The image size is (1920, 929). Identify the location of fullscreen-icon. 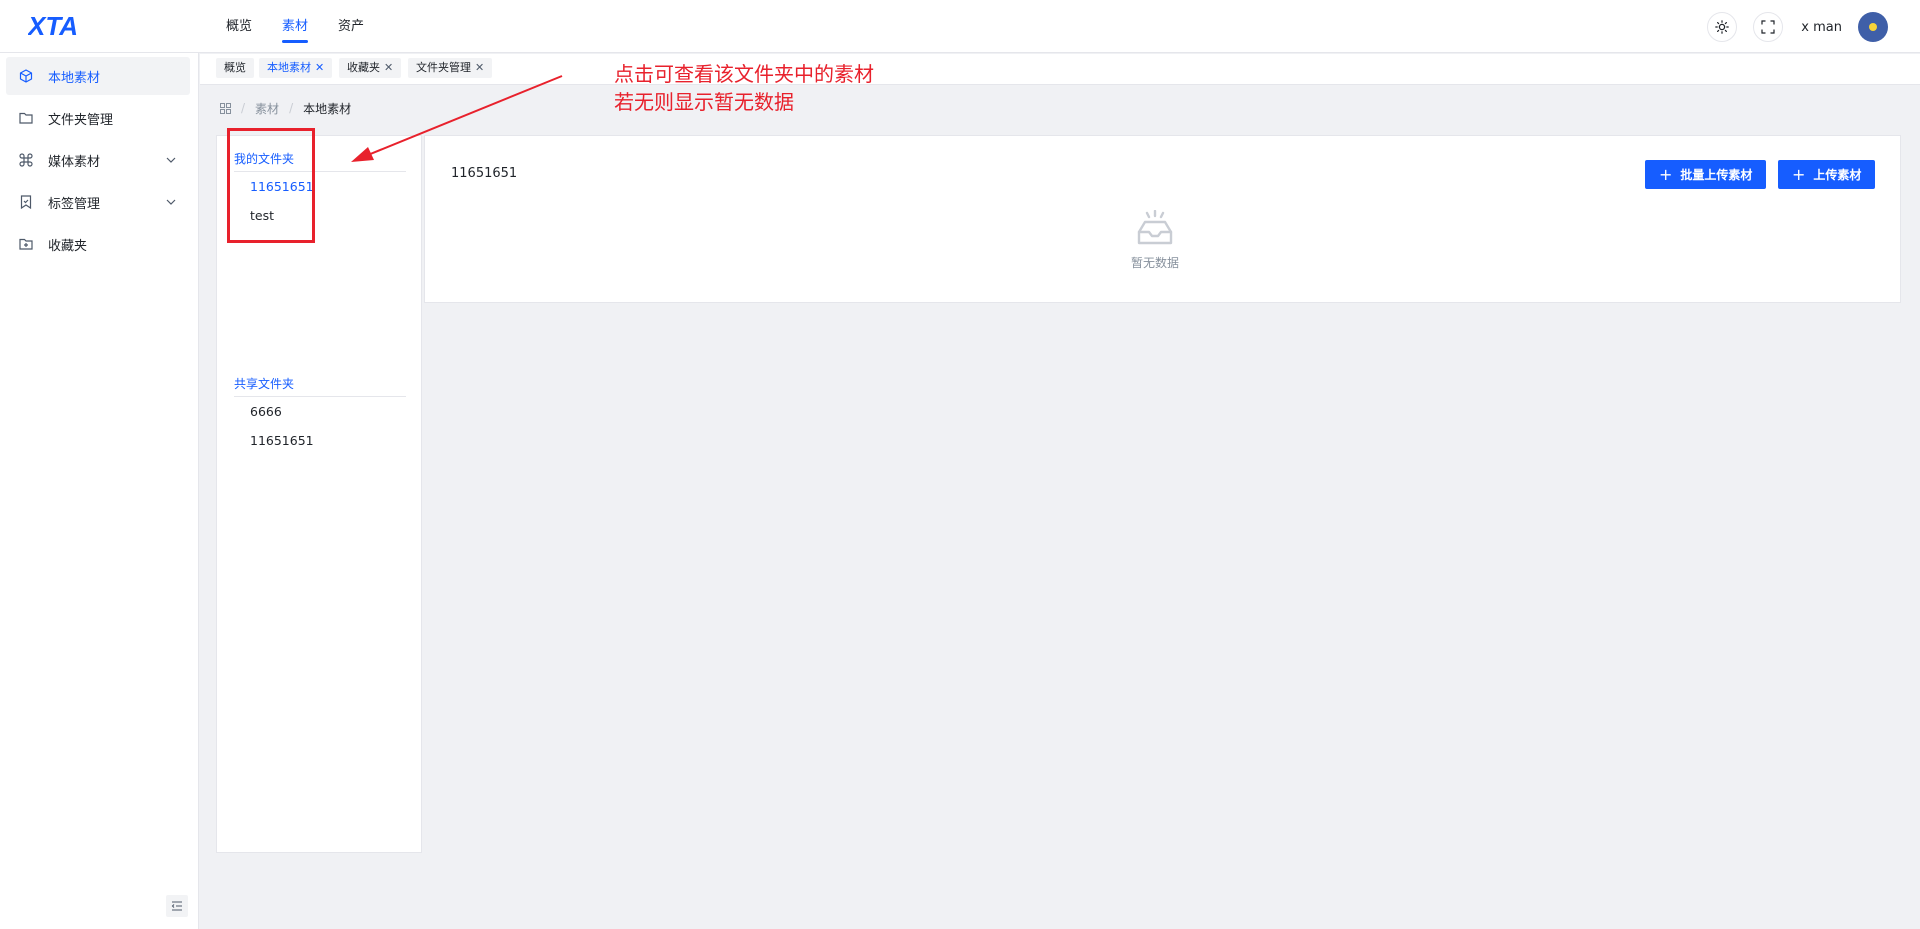
(1768, 27).